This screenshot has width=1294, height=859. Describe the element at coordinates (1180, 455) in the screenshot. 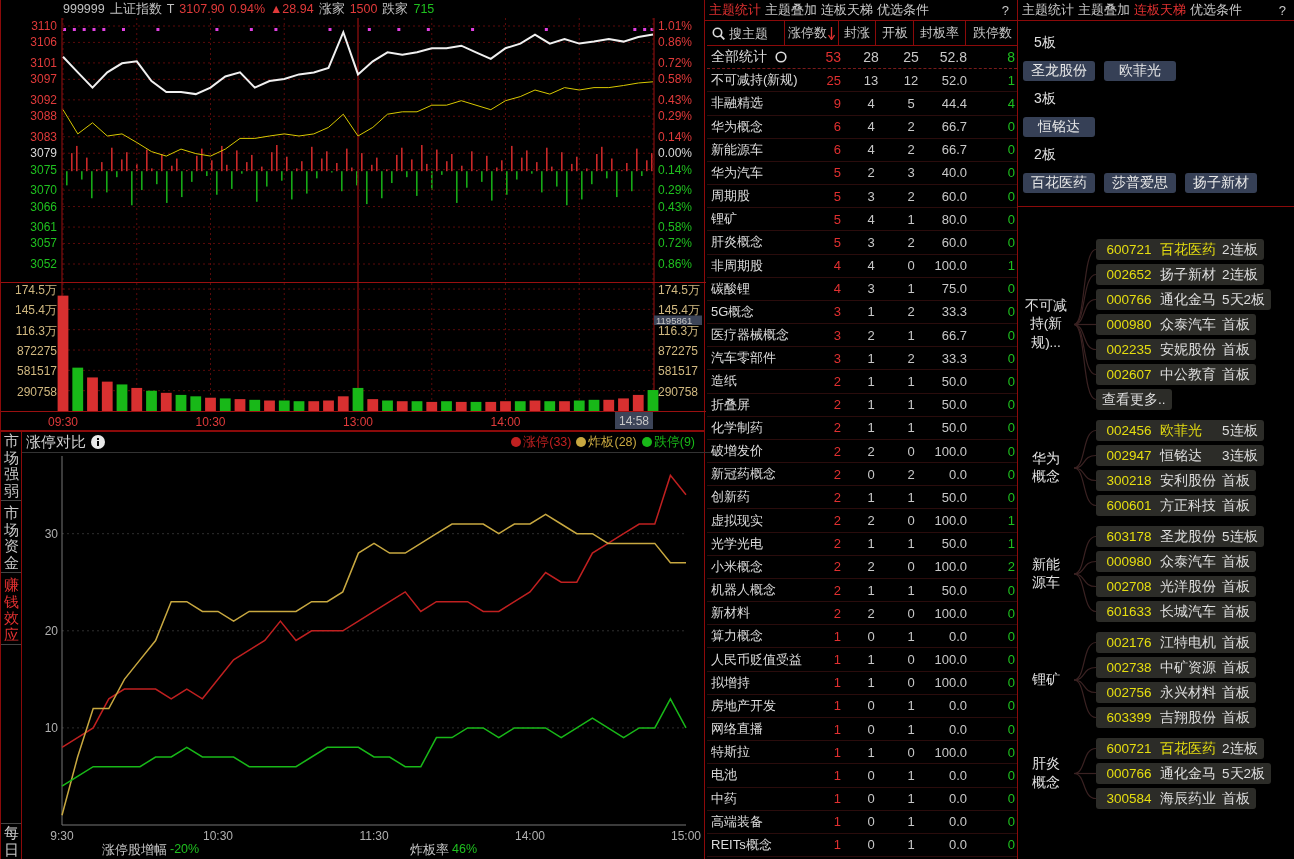

I see `stock-item: 002947 恒铭达 3连板` at that location.